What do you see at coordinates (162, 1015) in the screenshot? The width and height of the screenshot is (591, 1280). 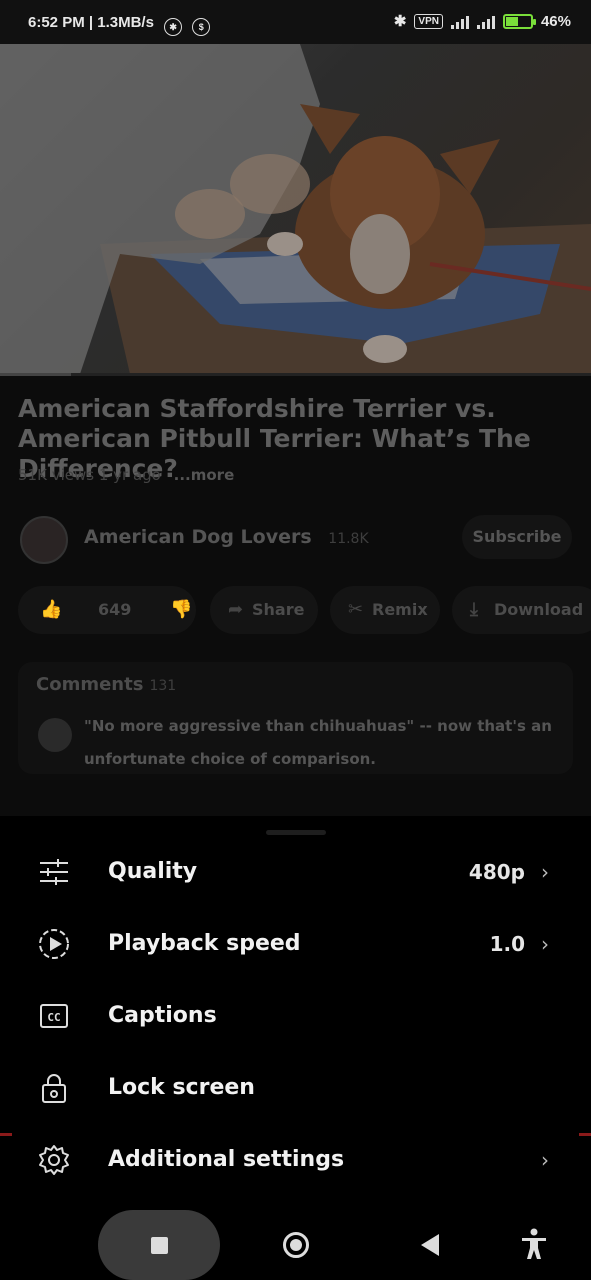 I see `captions-label: Captions` at bounding box center [162, 1015].